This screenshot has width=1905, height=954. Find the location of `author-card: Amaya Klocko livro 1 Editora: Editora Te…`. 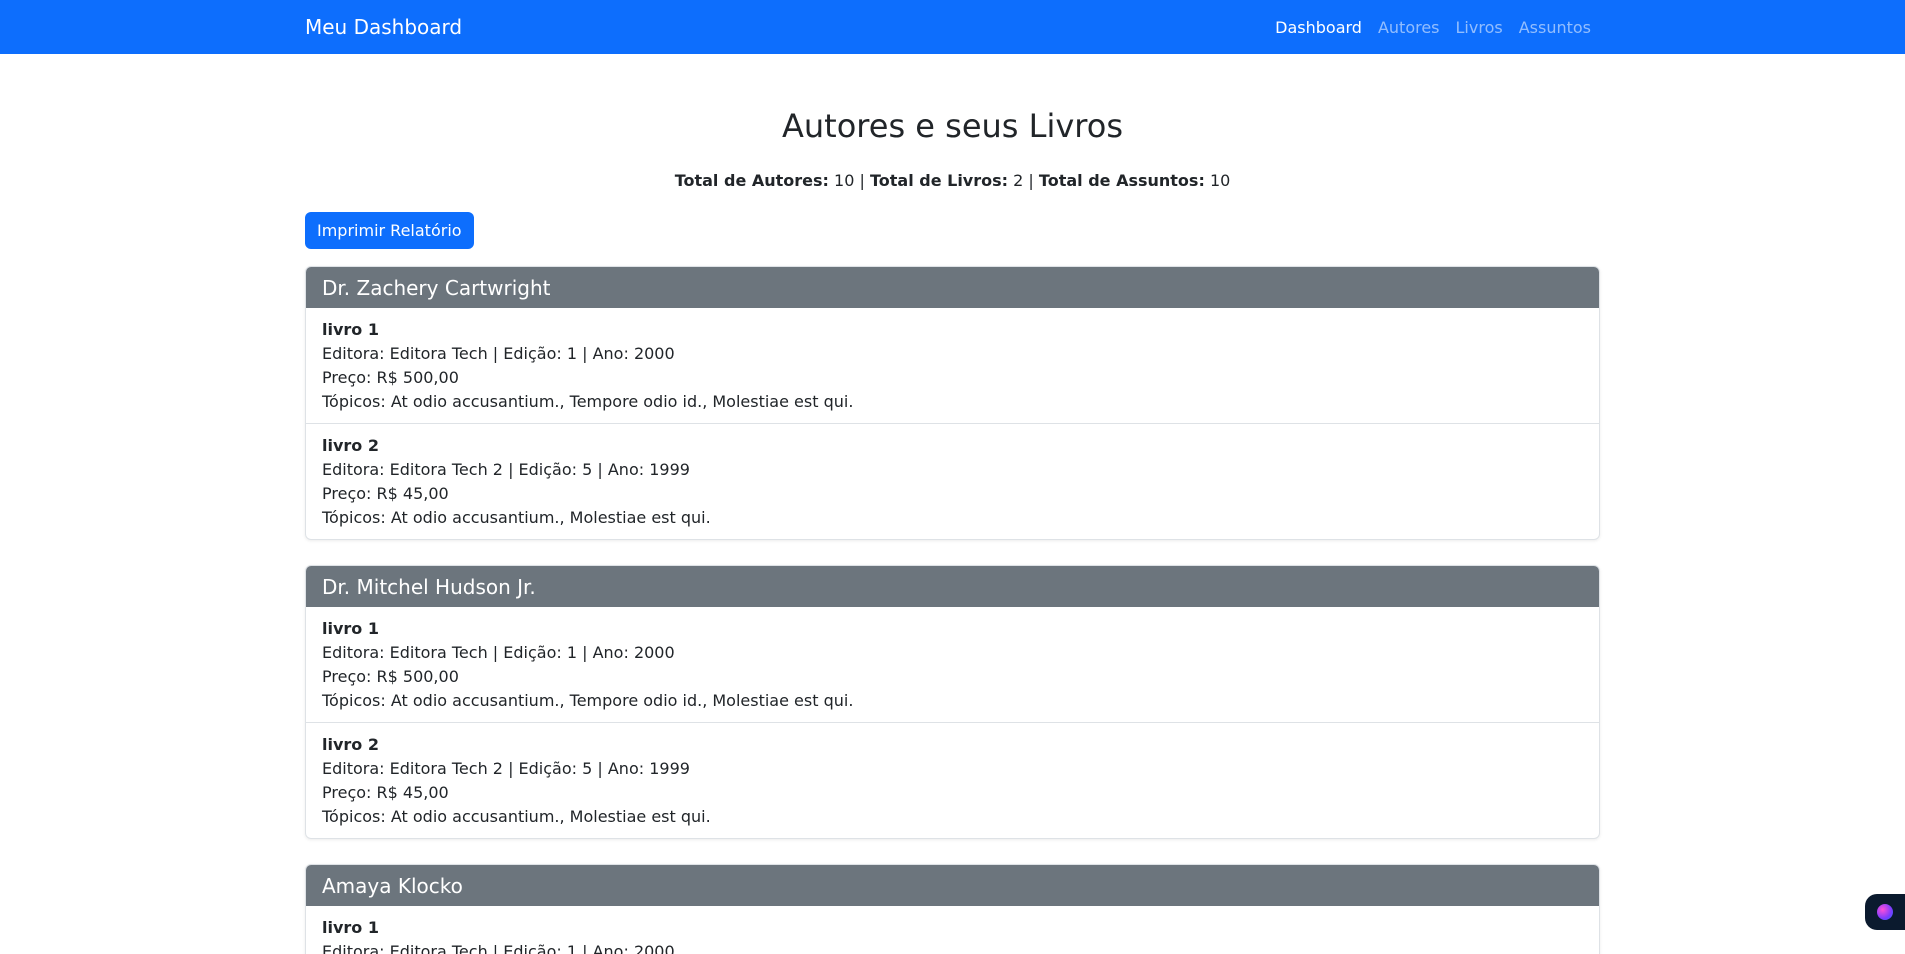

author-card: Amaya Klocko livro 1 Editora: Editora Te… is located at coordinates (952, 909).